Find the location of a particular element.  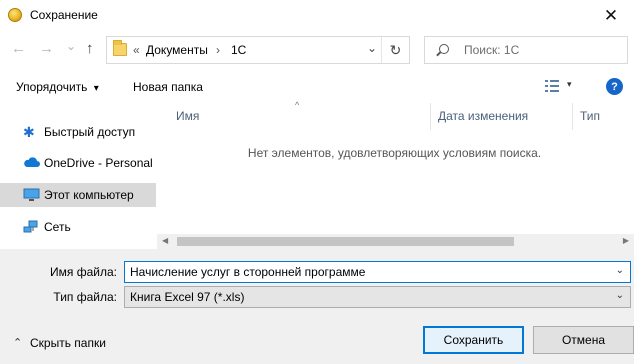

scrollbar-thumb is located at coordinates (345, 241).